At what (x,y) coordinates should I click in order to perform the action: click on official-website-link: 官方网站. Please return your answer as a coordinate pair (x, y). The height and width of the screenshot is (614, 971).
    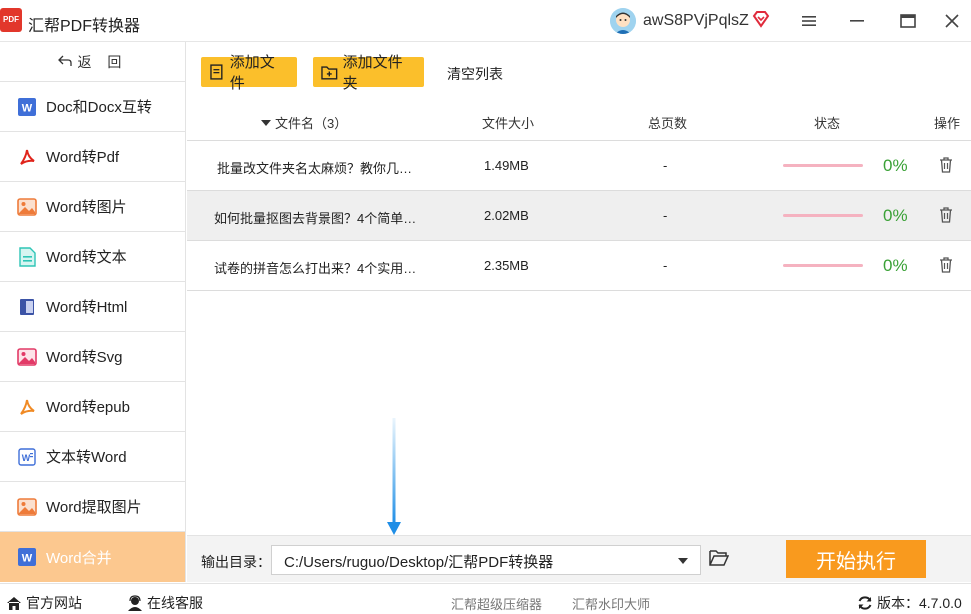
    Looking at the image, I should click on (44, 603).